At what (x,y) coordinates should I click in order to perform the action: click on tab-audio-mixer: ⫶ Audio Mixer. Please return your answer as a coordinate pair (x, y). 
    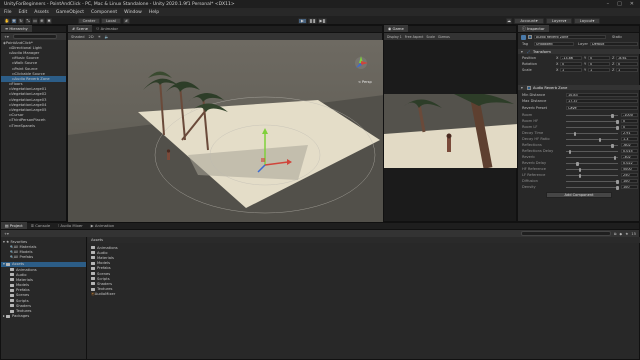
    Looking at the image, I should click on (70, 225).